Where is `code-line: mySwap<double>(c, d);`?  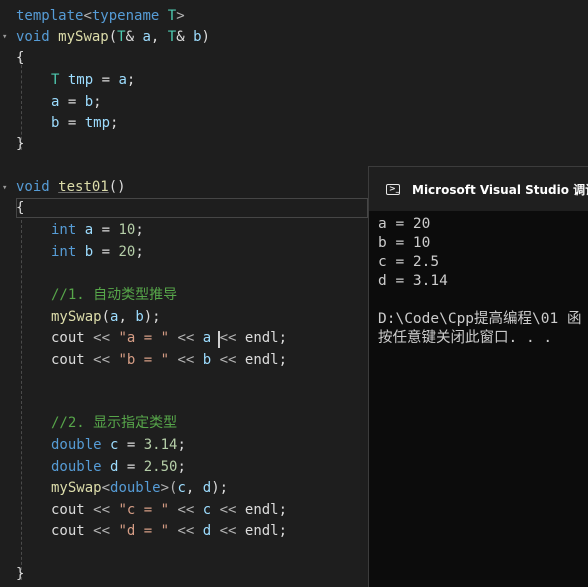
code-line: mySwap<double>(c, d); is located at coordinates (139, 488).